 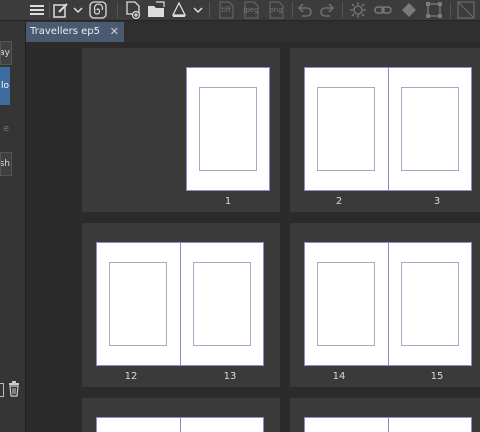 What do you see at coordinates (437, 201) in the screenshot?
I see `page-number: 3` at bounding box center [437, 201].